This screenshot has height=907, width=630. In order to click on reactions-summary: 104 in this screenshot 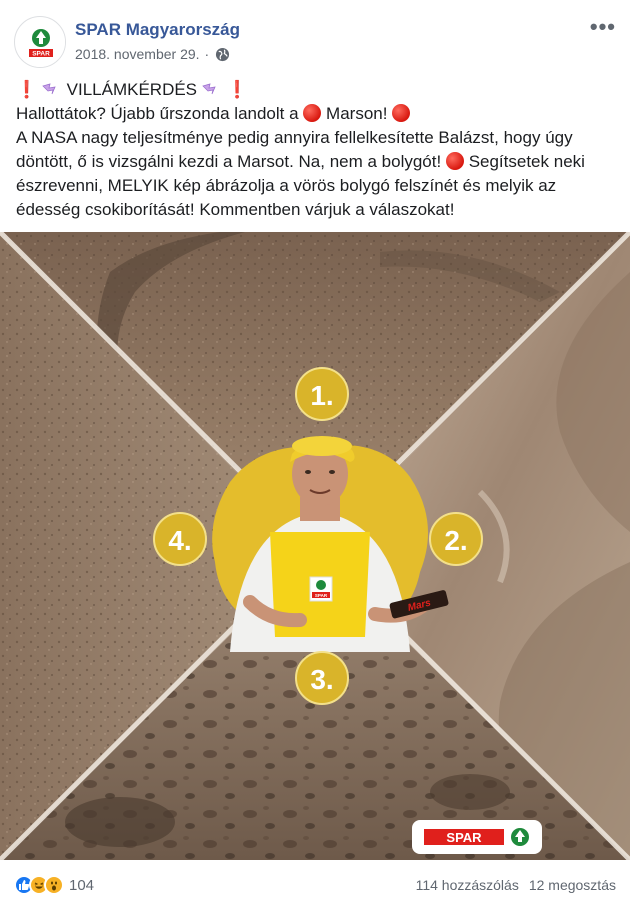, I will do `click(54, 885)`.